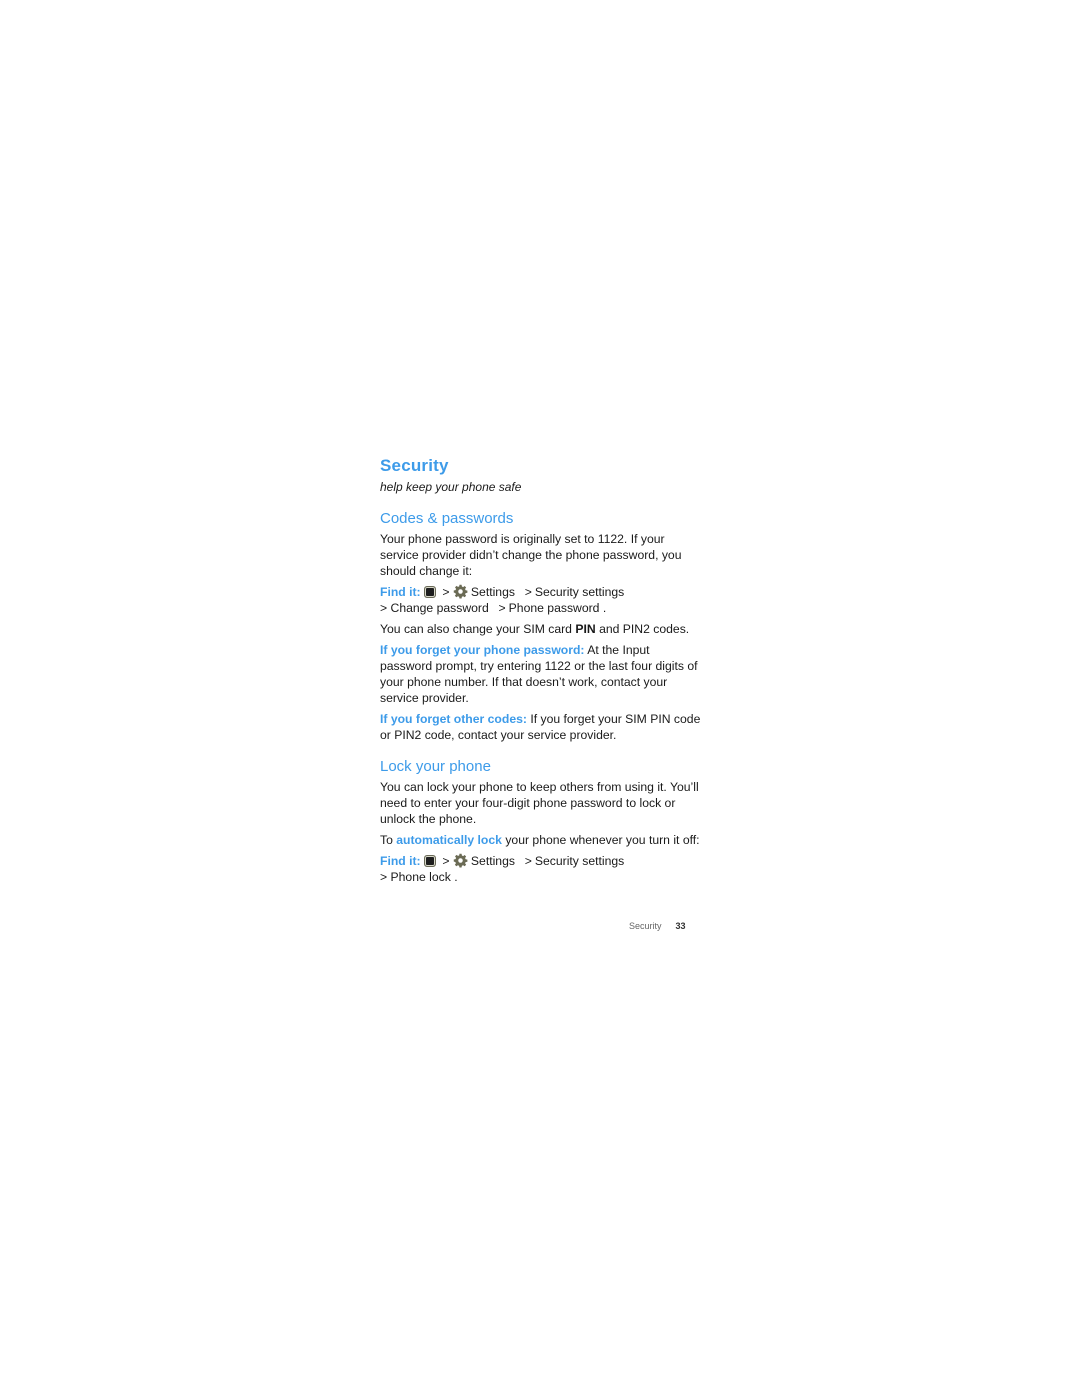  What do you see at coordinates (488, 666) in the screenshot?
I see `forgot-phone-text-2: prompt, try entering` at bounding box center [488, 666].